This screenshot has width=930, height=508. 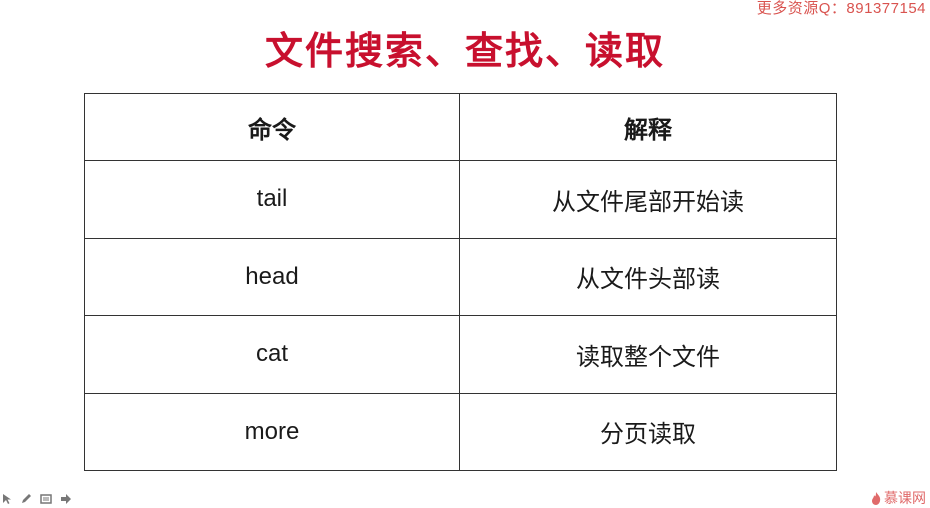 What do you see at coordinates (46, 500) in the screenshot?
I see `slides-icon` at bounding box center [46, 500].